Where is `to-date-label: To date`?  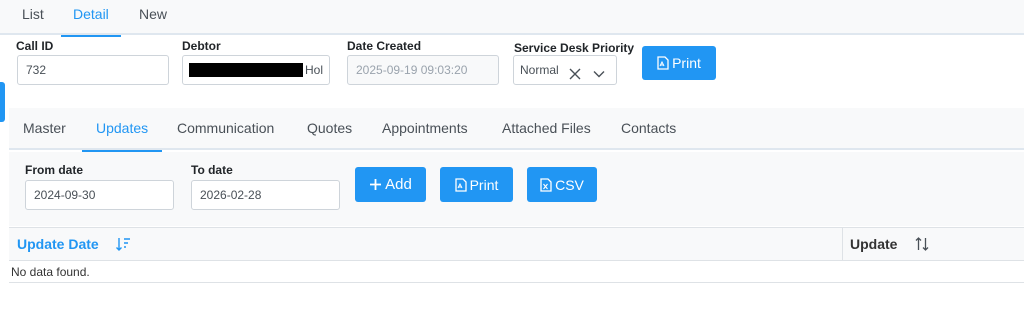 to-date-label: To date is located at coordinates (212, 170).